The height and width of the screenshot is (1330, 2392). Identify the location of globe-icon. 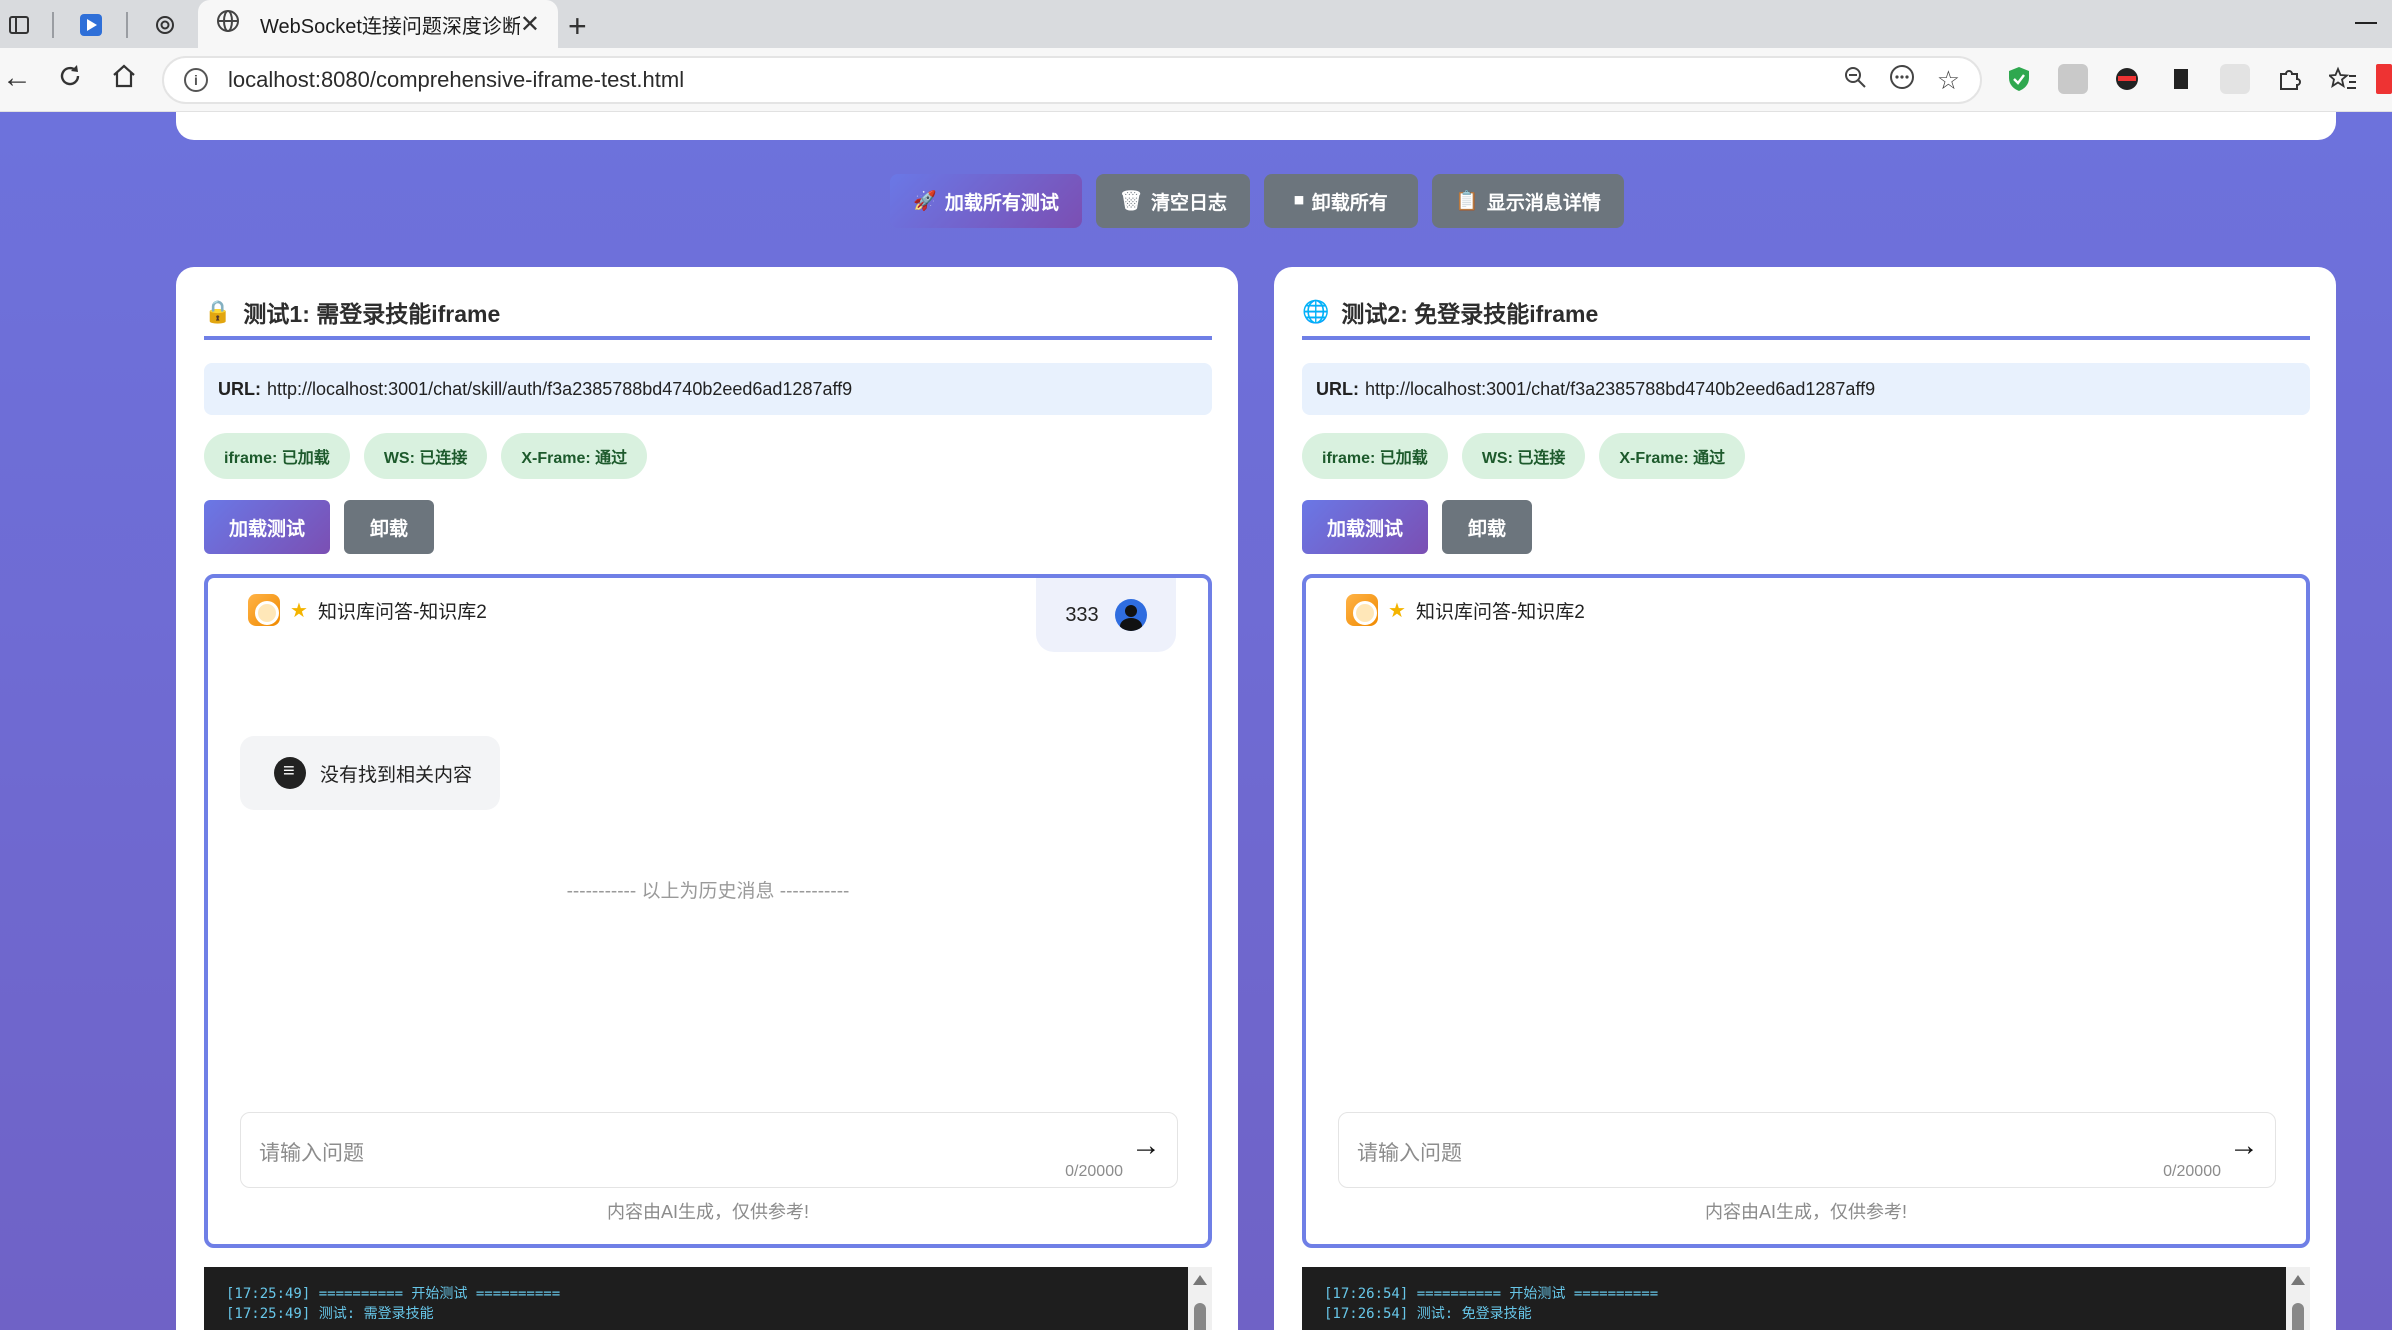
(230, 24).